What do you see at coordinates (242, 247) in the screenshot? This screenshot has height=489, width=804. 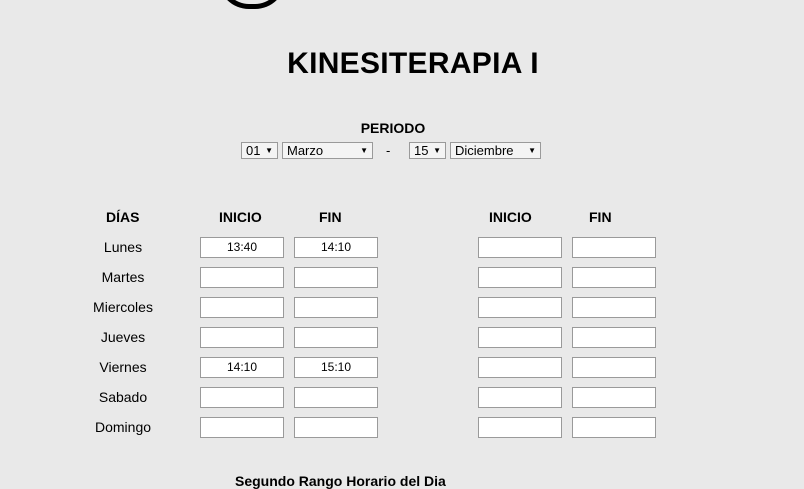 I see `inicio-time-input: 13:40` at bounding box center [242, 247].